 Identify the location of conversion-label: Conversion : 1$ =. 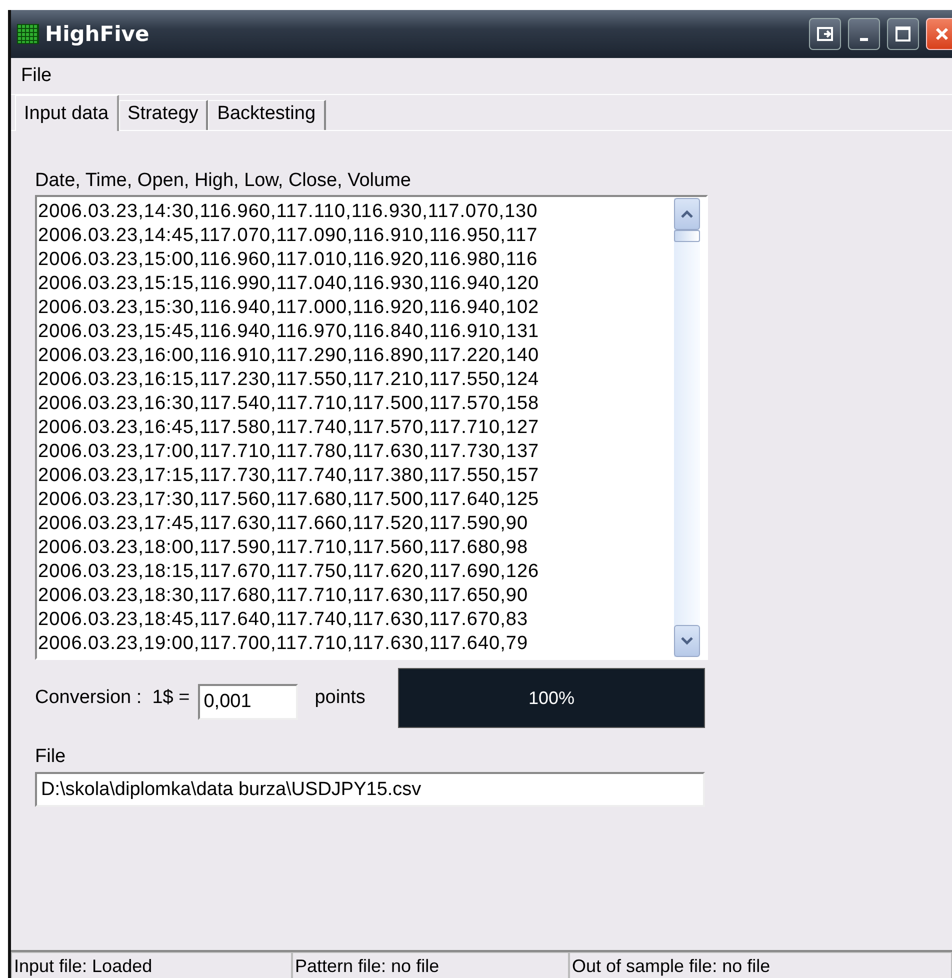
(112, 698).